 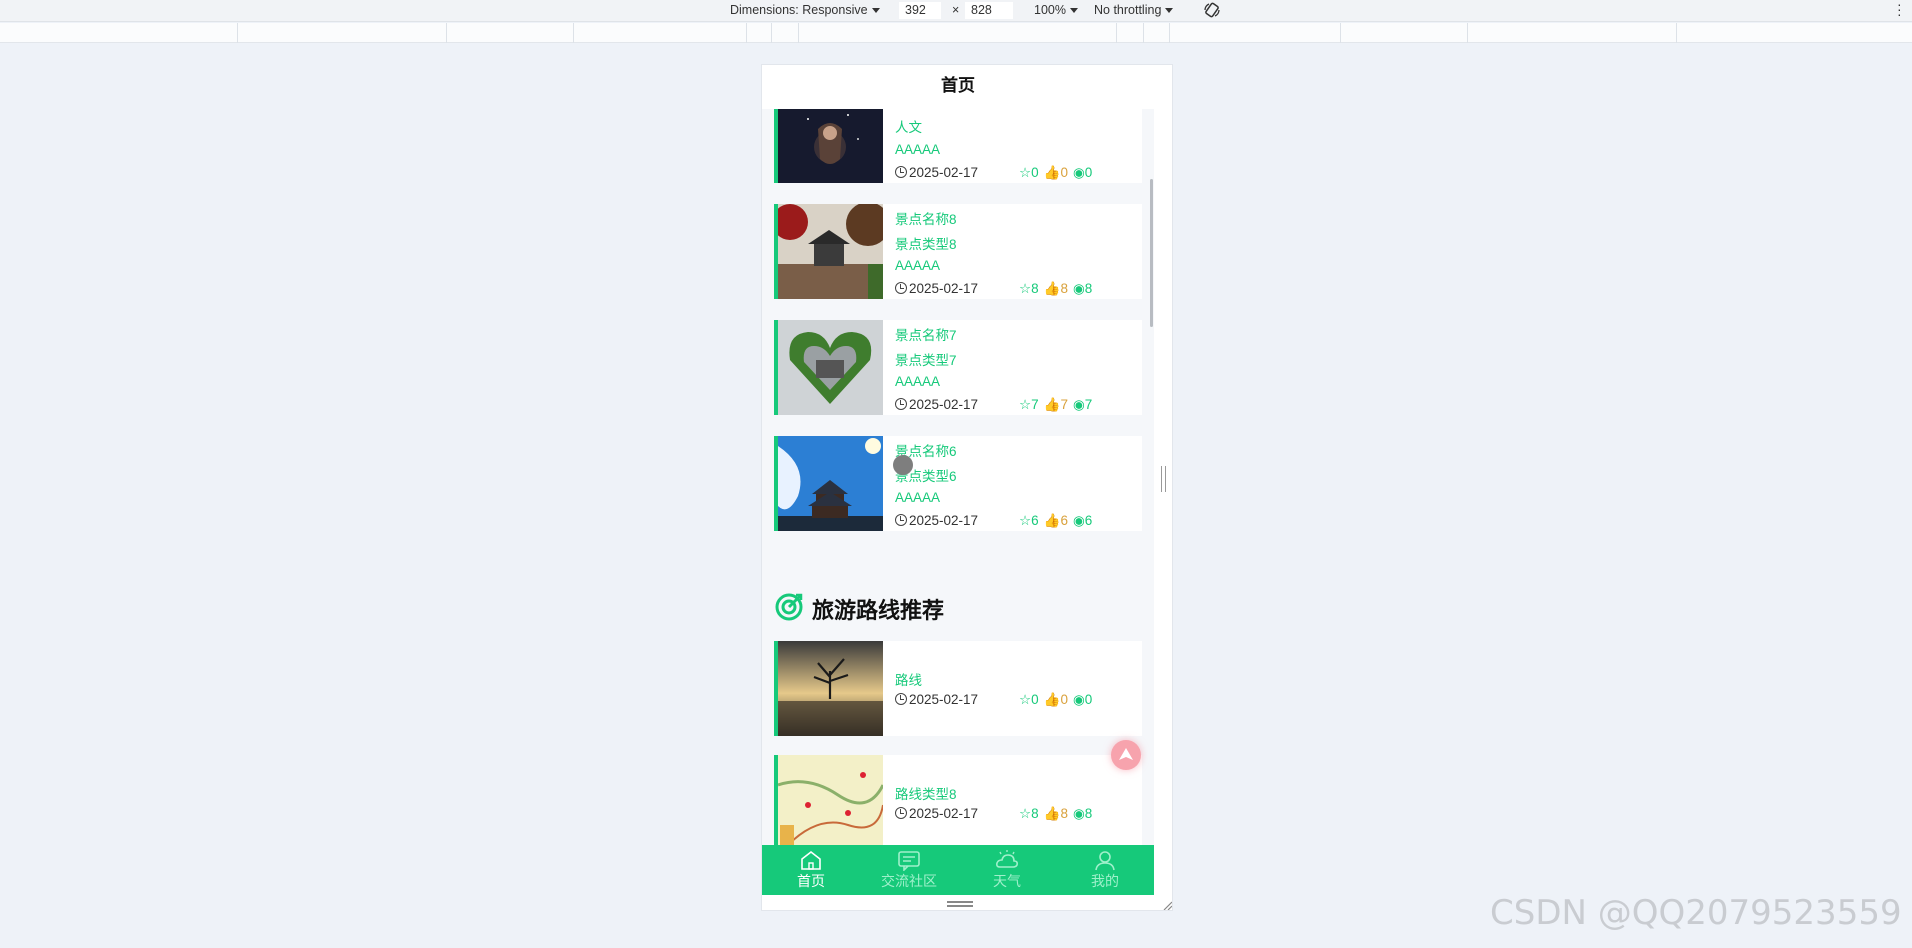 What do you see at coordinates (958, 146) in the screenshot?
I see `spot-card: 人文 AAAAA 2025-02-17 ☆0 👍0 ◉0` at bounding box center [958, 146].